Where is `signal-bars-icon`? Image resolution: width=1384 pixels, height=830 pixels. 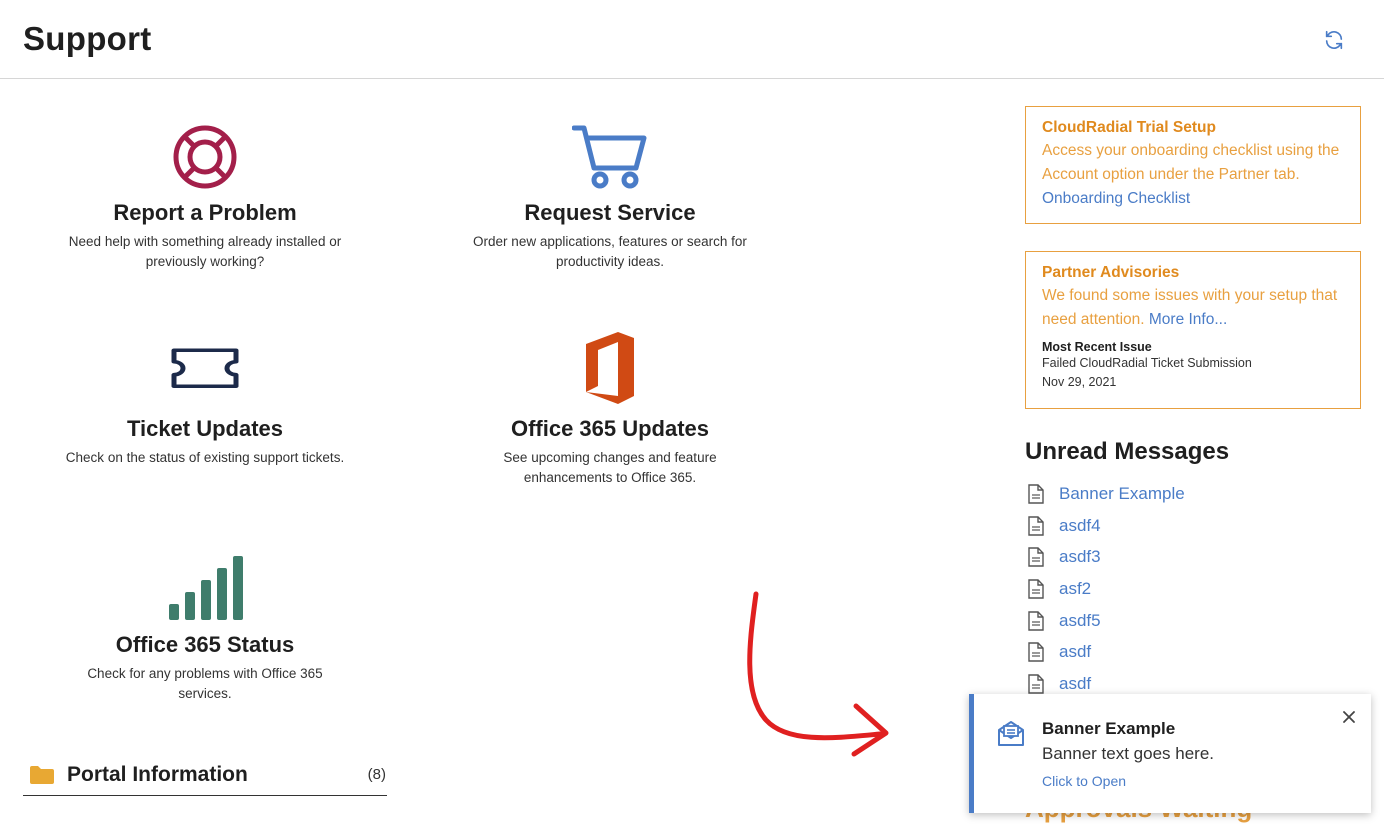
signal-bars-icon is located at coordinates (206, 588).